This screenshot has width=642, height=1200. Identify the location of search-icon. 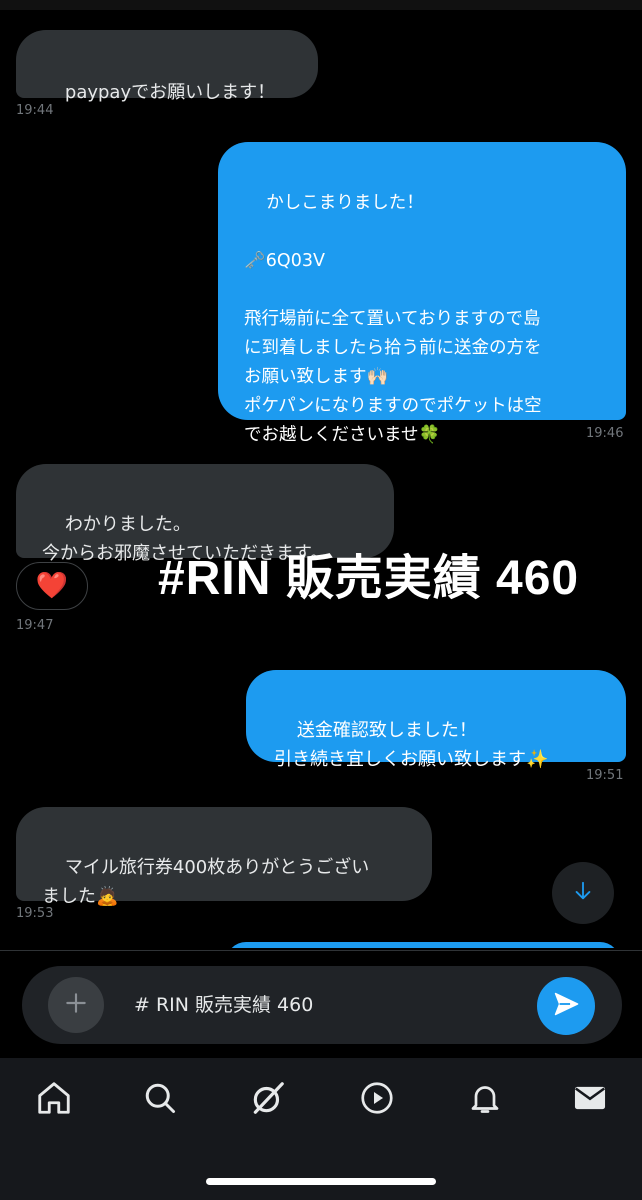
(160, 1100).